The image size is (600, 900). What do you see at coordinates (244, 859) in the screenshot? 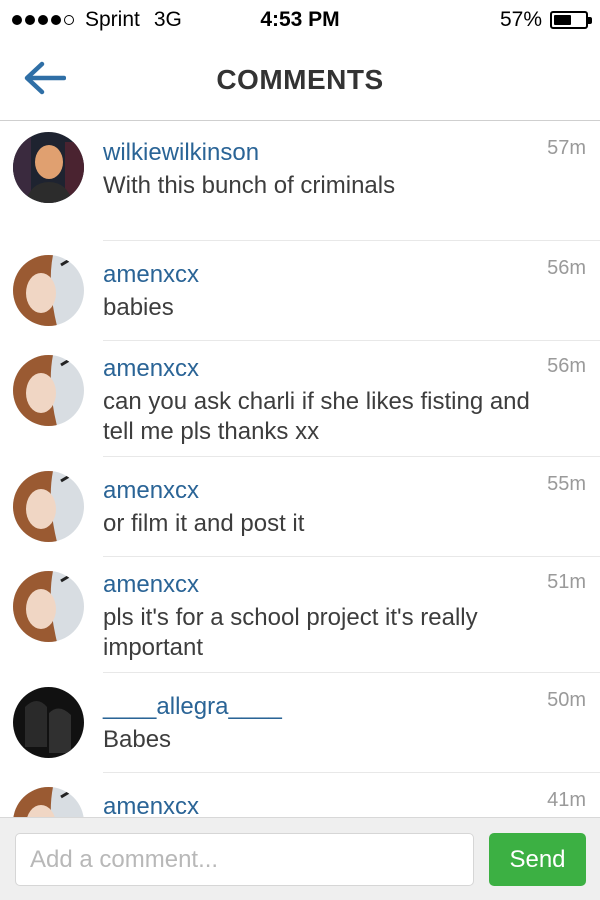
I see `comment-input` at bounding box center [244, 859].